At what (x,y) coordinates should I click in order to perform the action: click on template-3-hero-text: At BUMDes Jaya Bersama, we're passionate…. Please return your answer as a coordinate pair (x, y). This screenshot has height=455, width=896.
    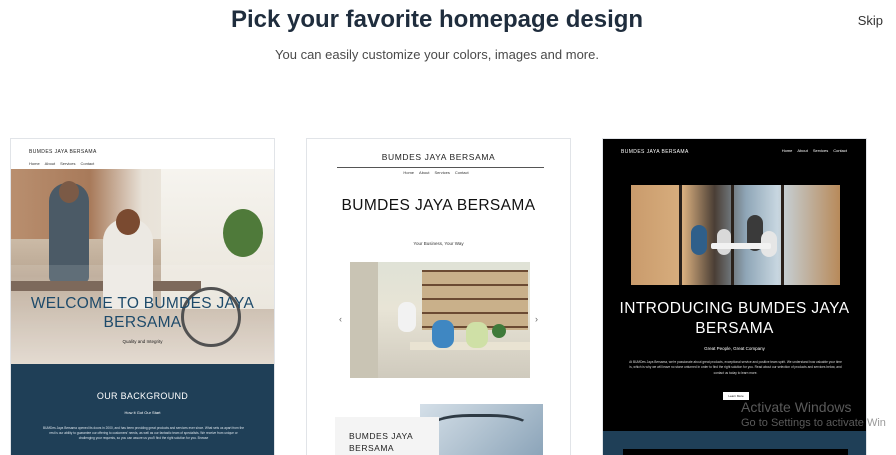
    Looking at the image, I should click on (735, 367).